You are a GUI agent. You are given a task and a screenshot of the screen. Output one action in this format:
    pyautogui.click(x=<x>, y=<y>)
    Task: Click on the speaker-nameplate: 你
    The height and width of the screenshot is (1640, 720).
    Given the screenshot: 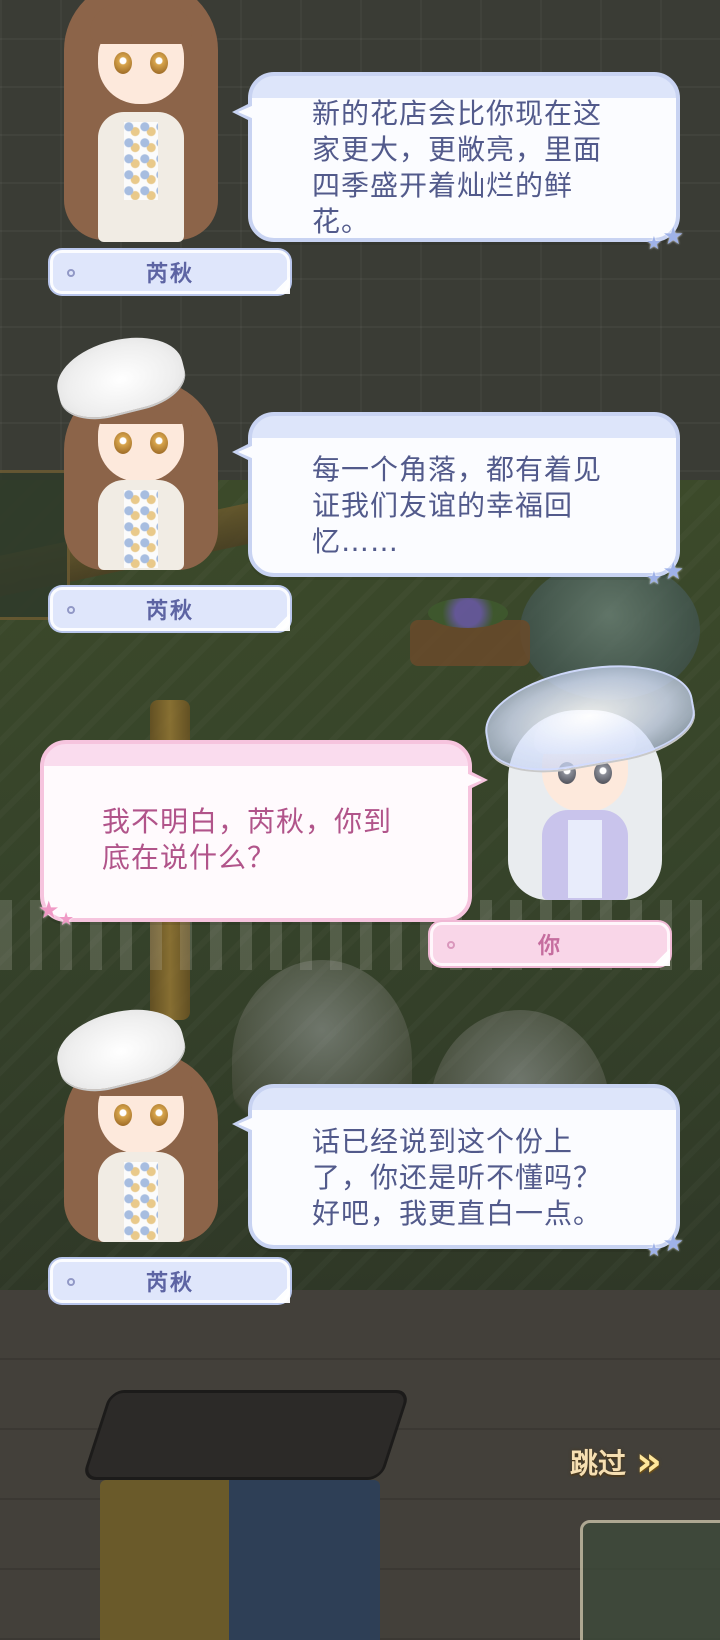 What is the action you would take?
    pyautogui.click(x=550, y=944)
    